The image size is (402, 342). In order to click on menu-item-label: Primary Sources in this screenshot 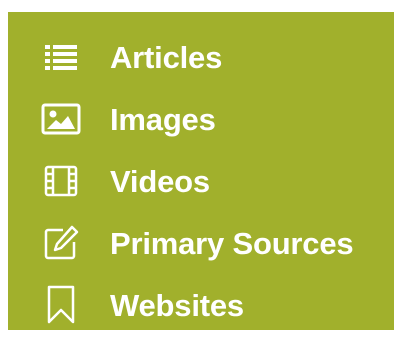, I will do `click(232, 243)`.